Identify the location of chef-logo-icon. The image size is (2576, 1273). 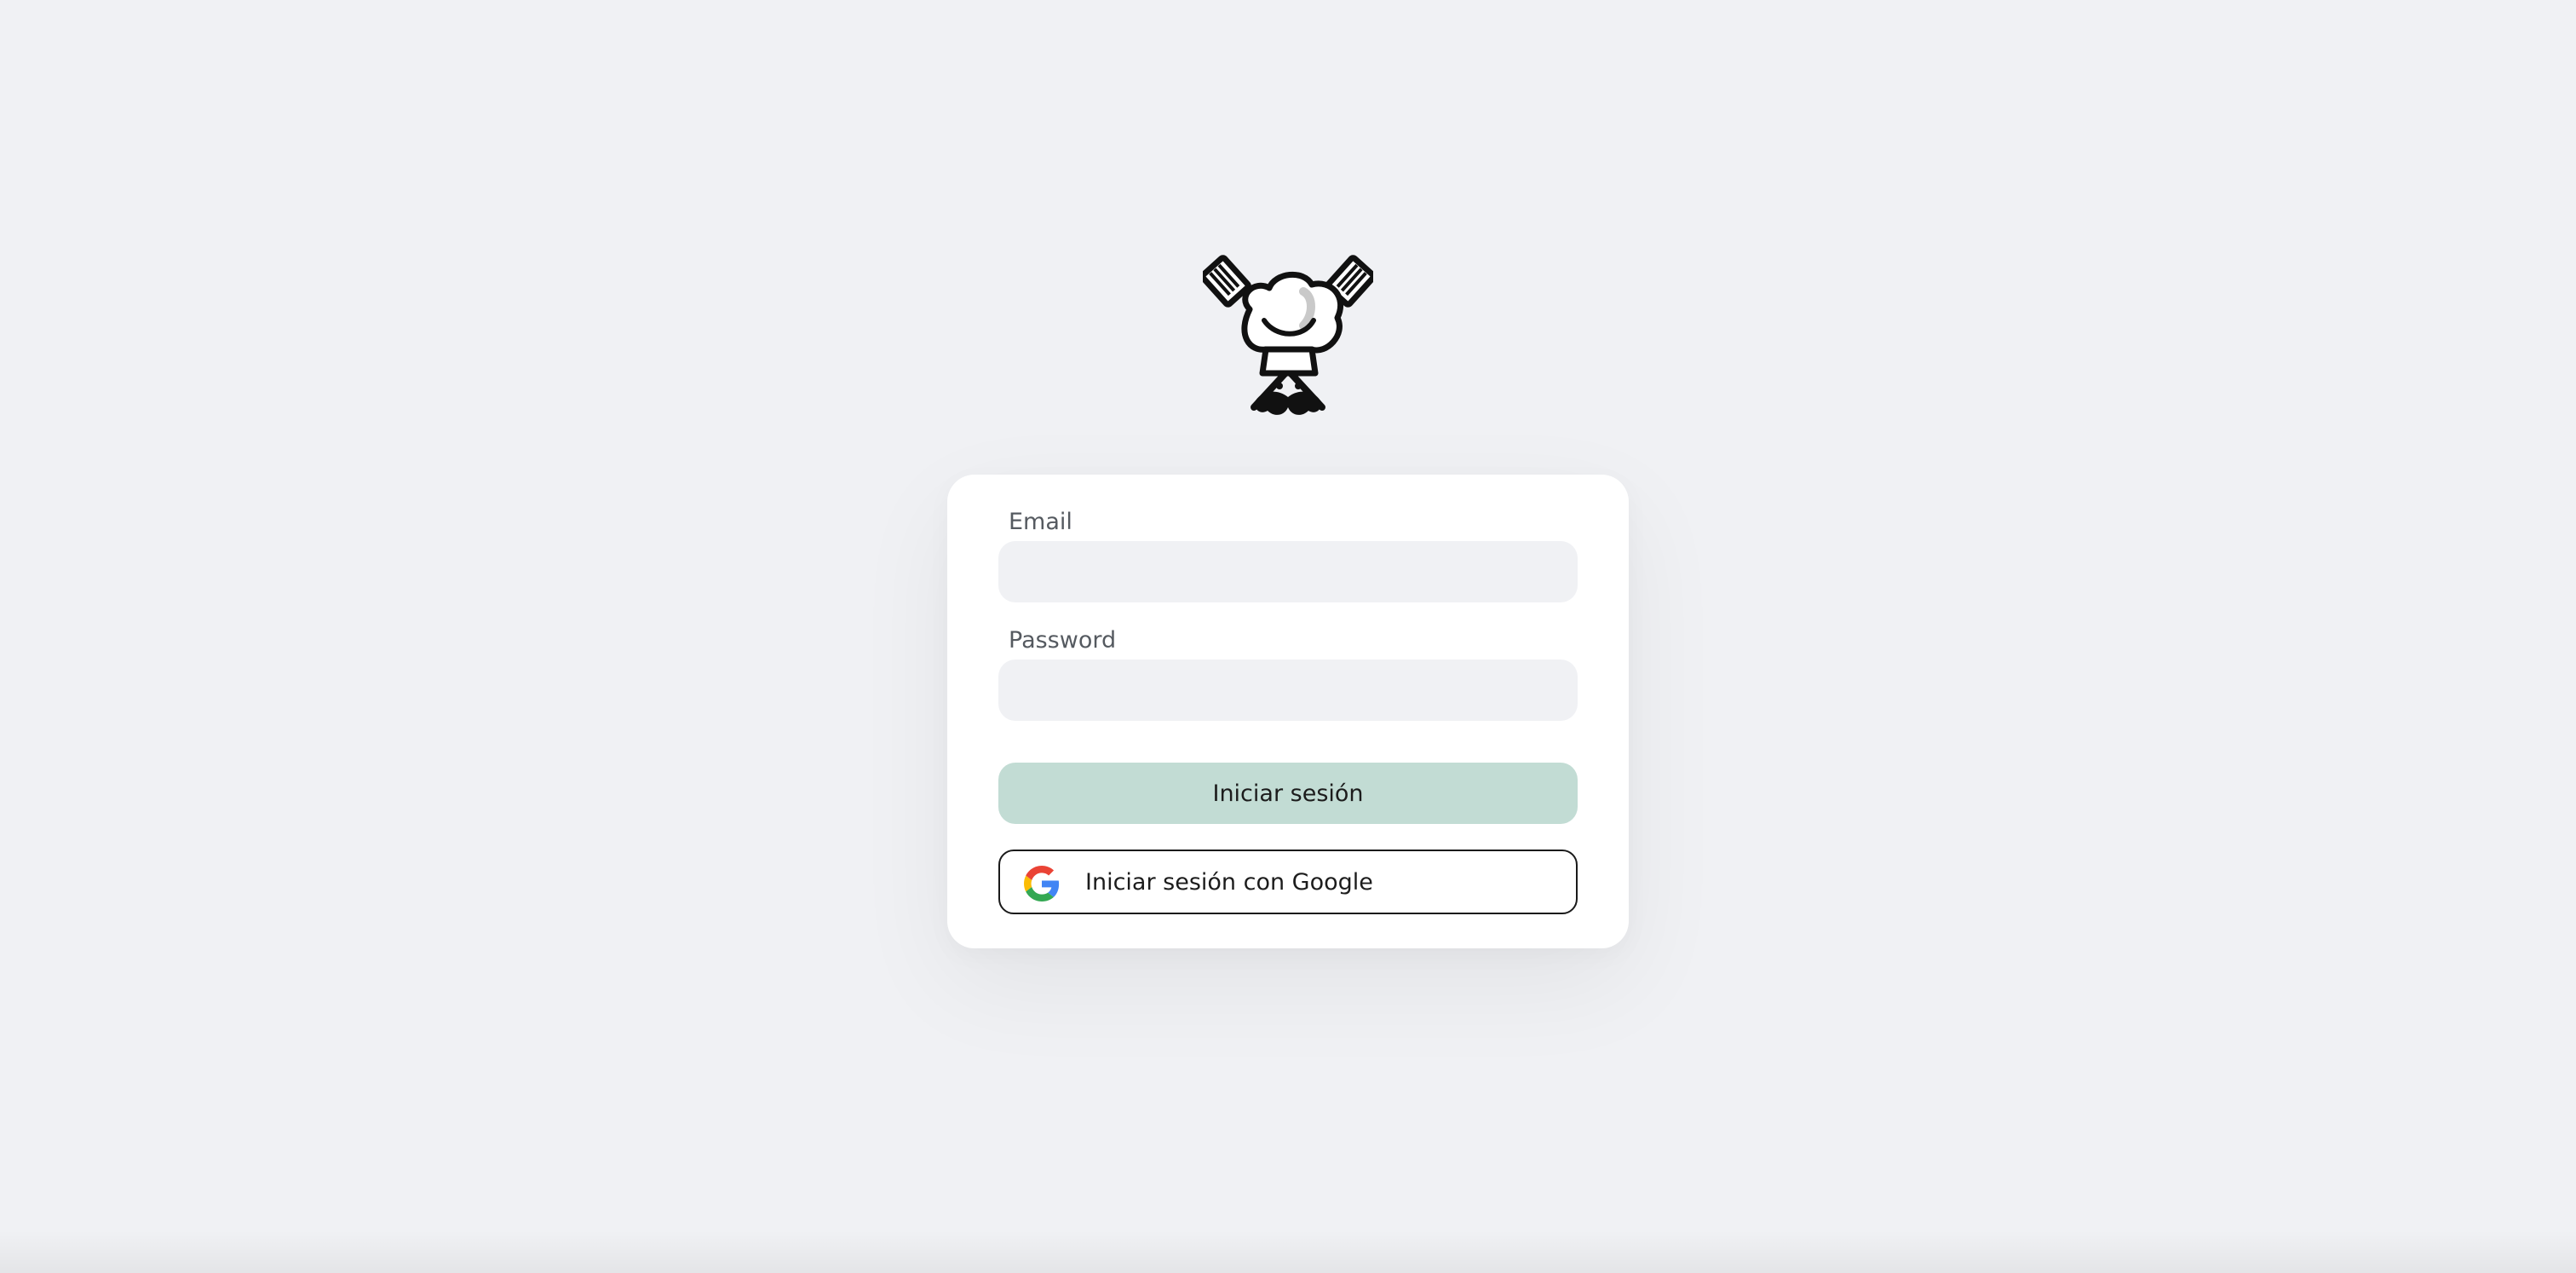
(1288, 339).